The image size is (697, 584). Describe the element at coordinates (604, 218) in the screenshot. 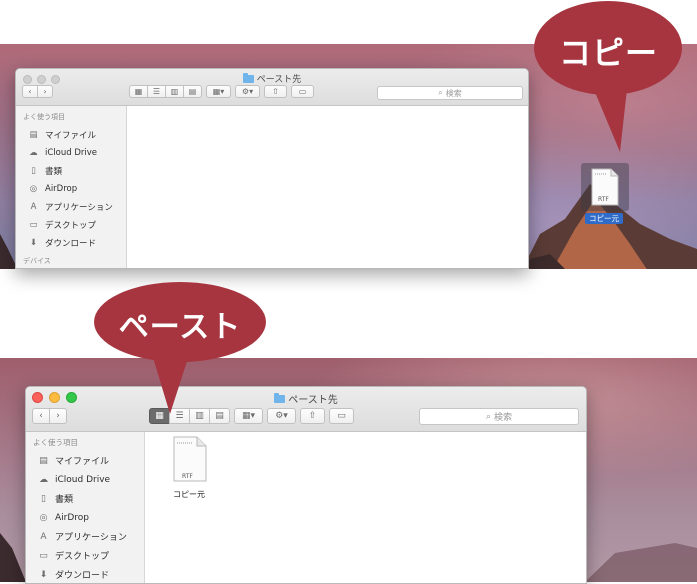

I see `file-name-label: コピー元` at that location.